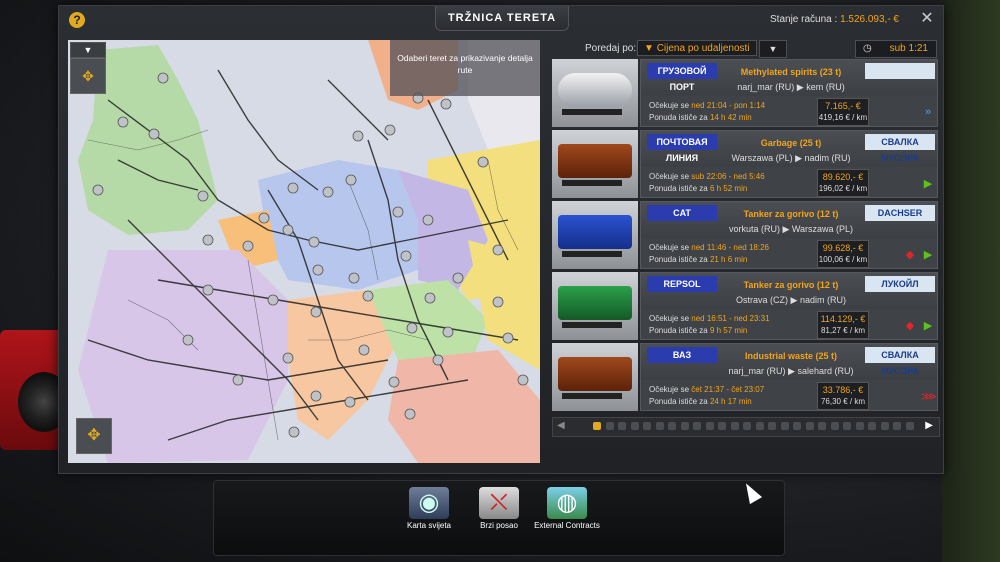  What do you see at coordinates (429, 519) in the screenshot?
I see `world-map-button: ◉ Karta svijeta` at bounding box center [429, 519].